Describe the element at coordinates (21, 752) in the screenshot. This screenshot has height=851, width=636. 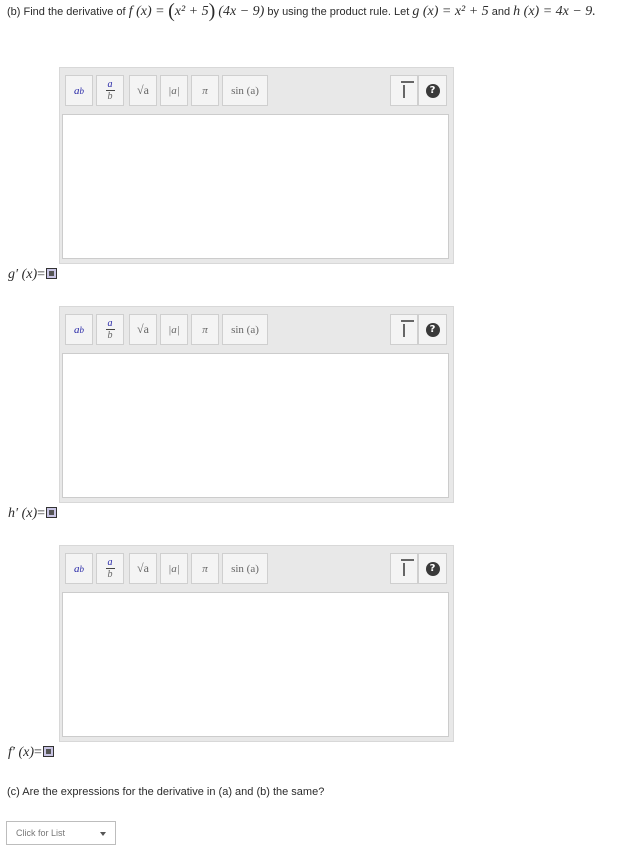
I see `answer-label: f′ (x)` at that location.